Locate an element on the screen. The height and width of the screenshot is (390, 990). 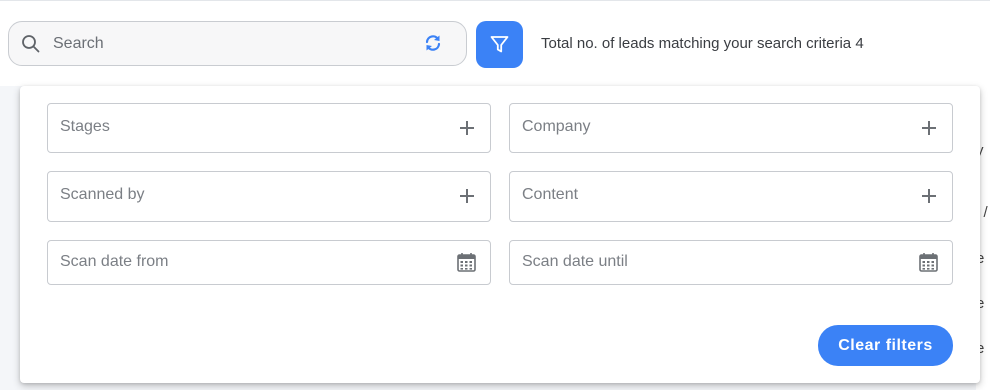
scan-date-until-label: Scan date until is located at coordinates (575, 261).